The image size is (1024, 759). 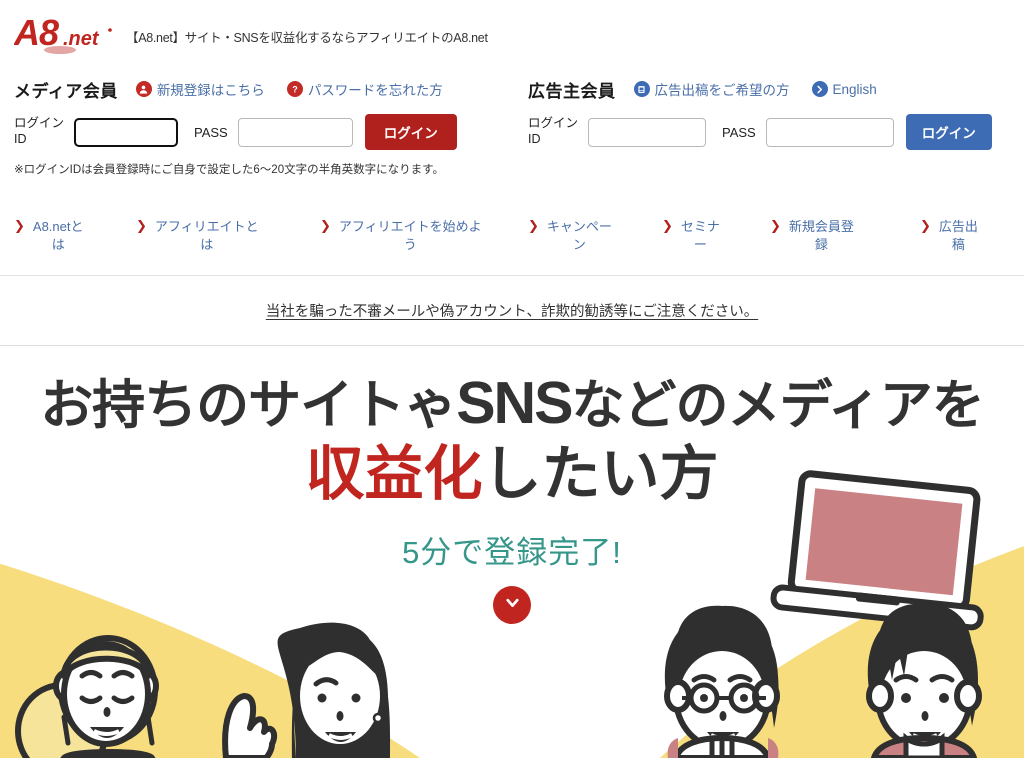 I want to click on advertiser-member-title: 広告主会員, so click(x=572, y=91).